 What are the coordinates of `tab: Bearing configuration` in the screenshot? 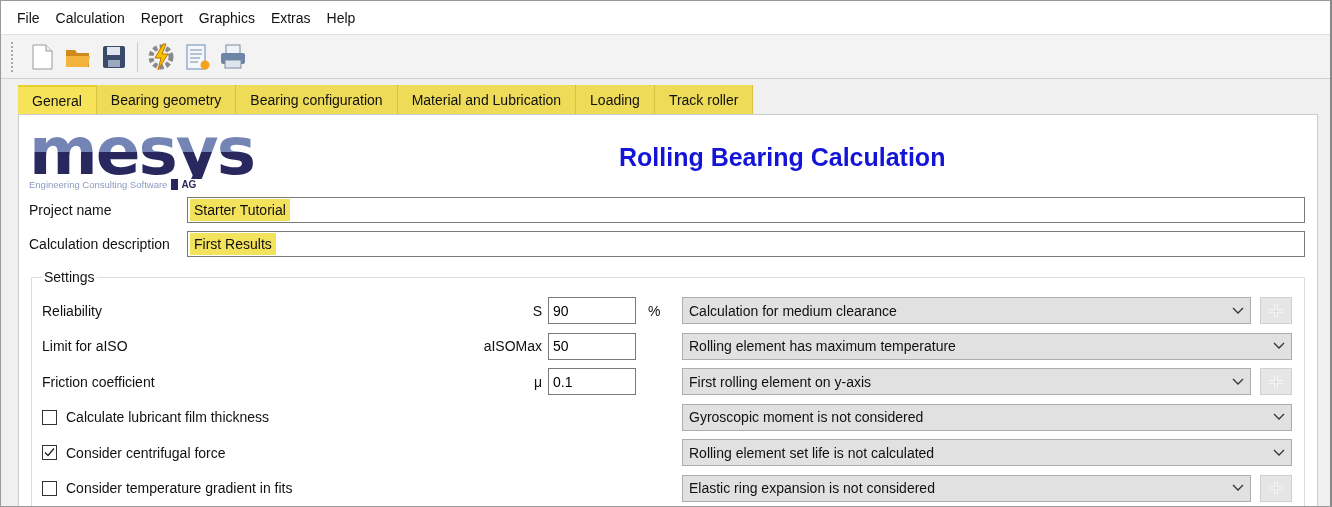 It's located at (317, 99).